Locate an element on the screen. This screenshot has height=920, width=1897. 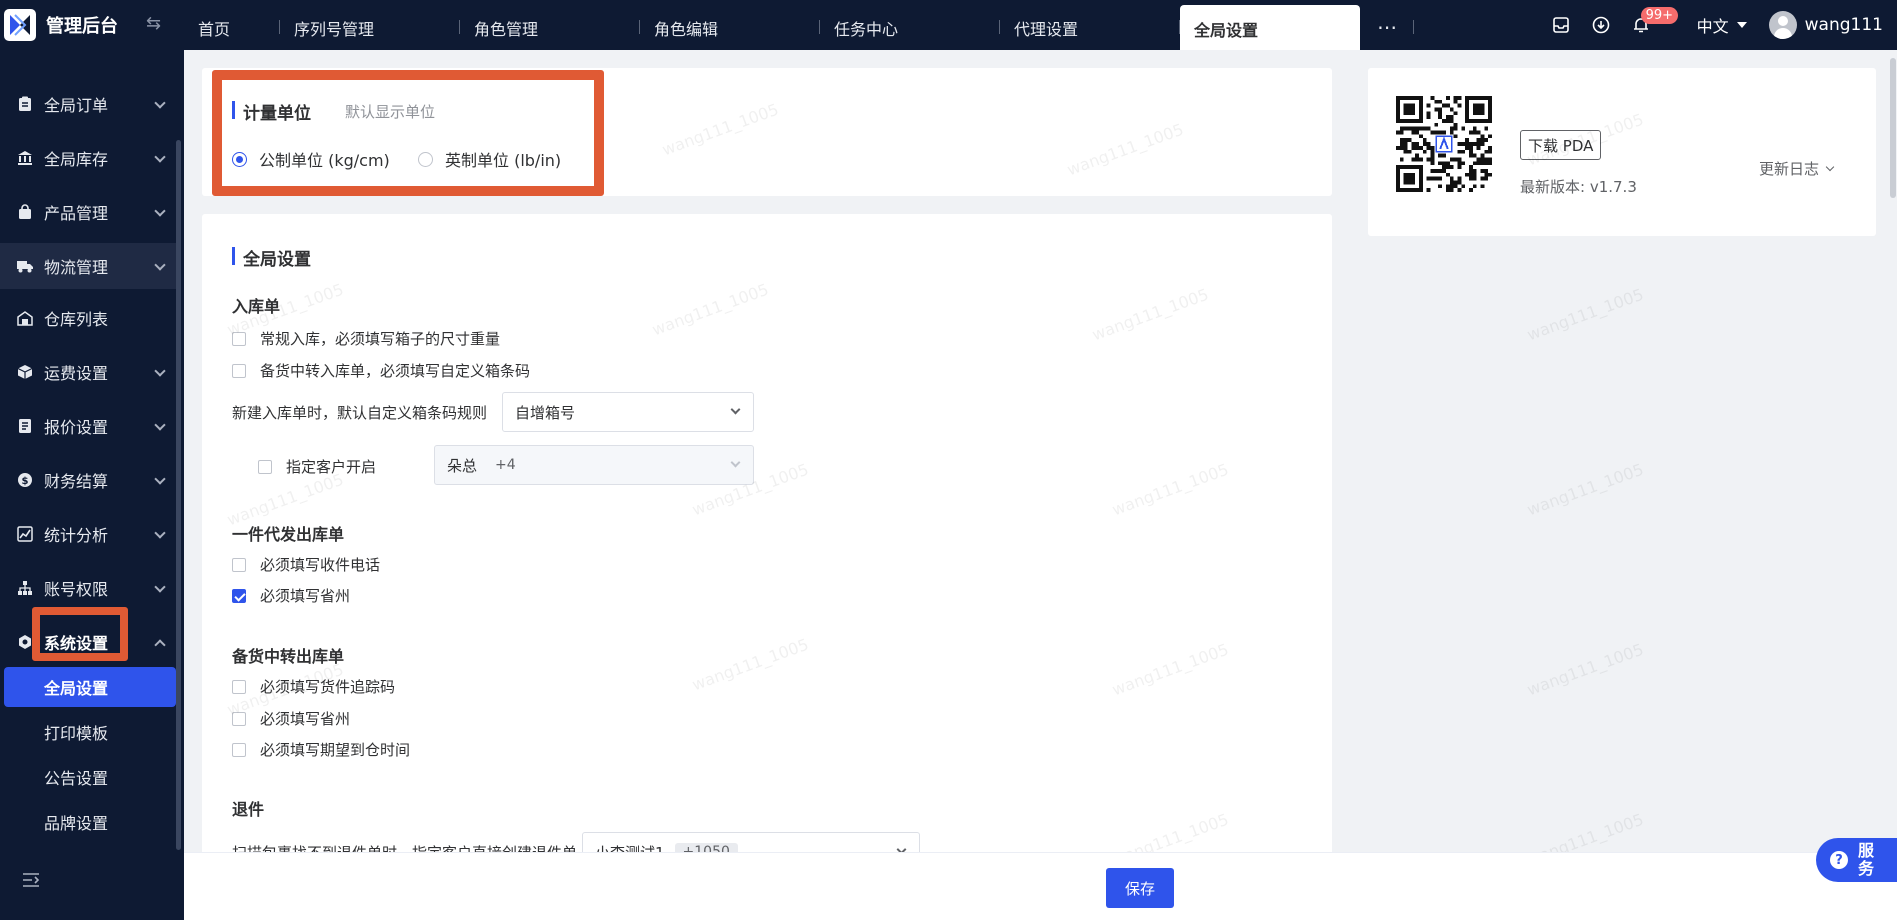
sidebar-item-label: 账号权限 is located at coordinates (76, 589).